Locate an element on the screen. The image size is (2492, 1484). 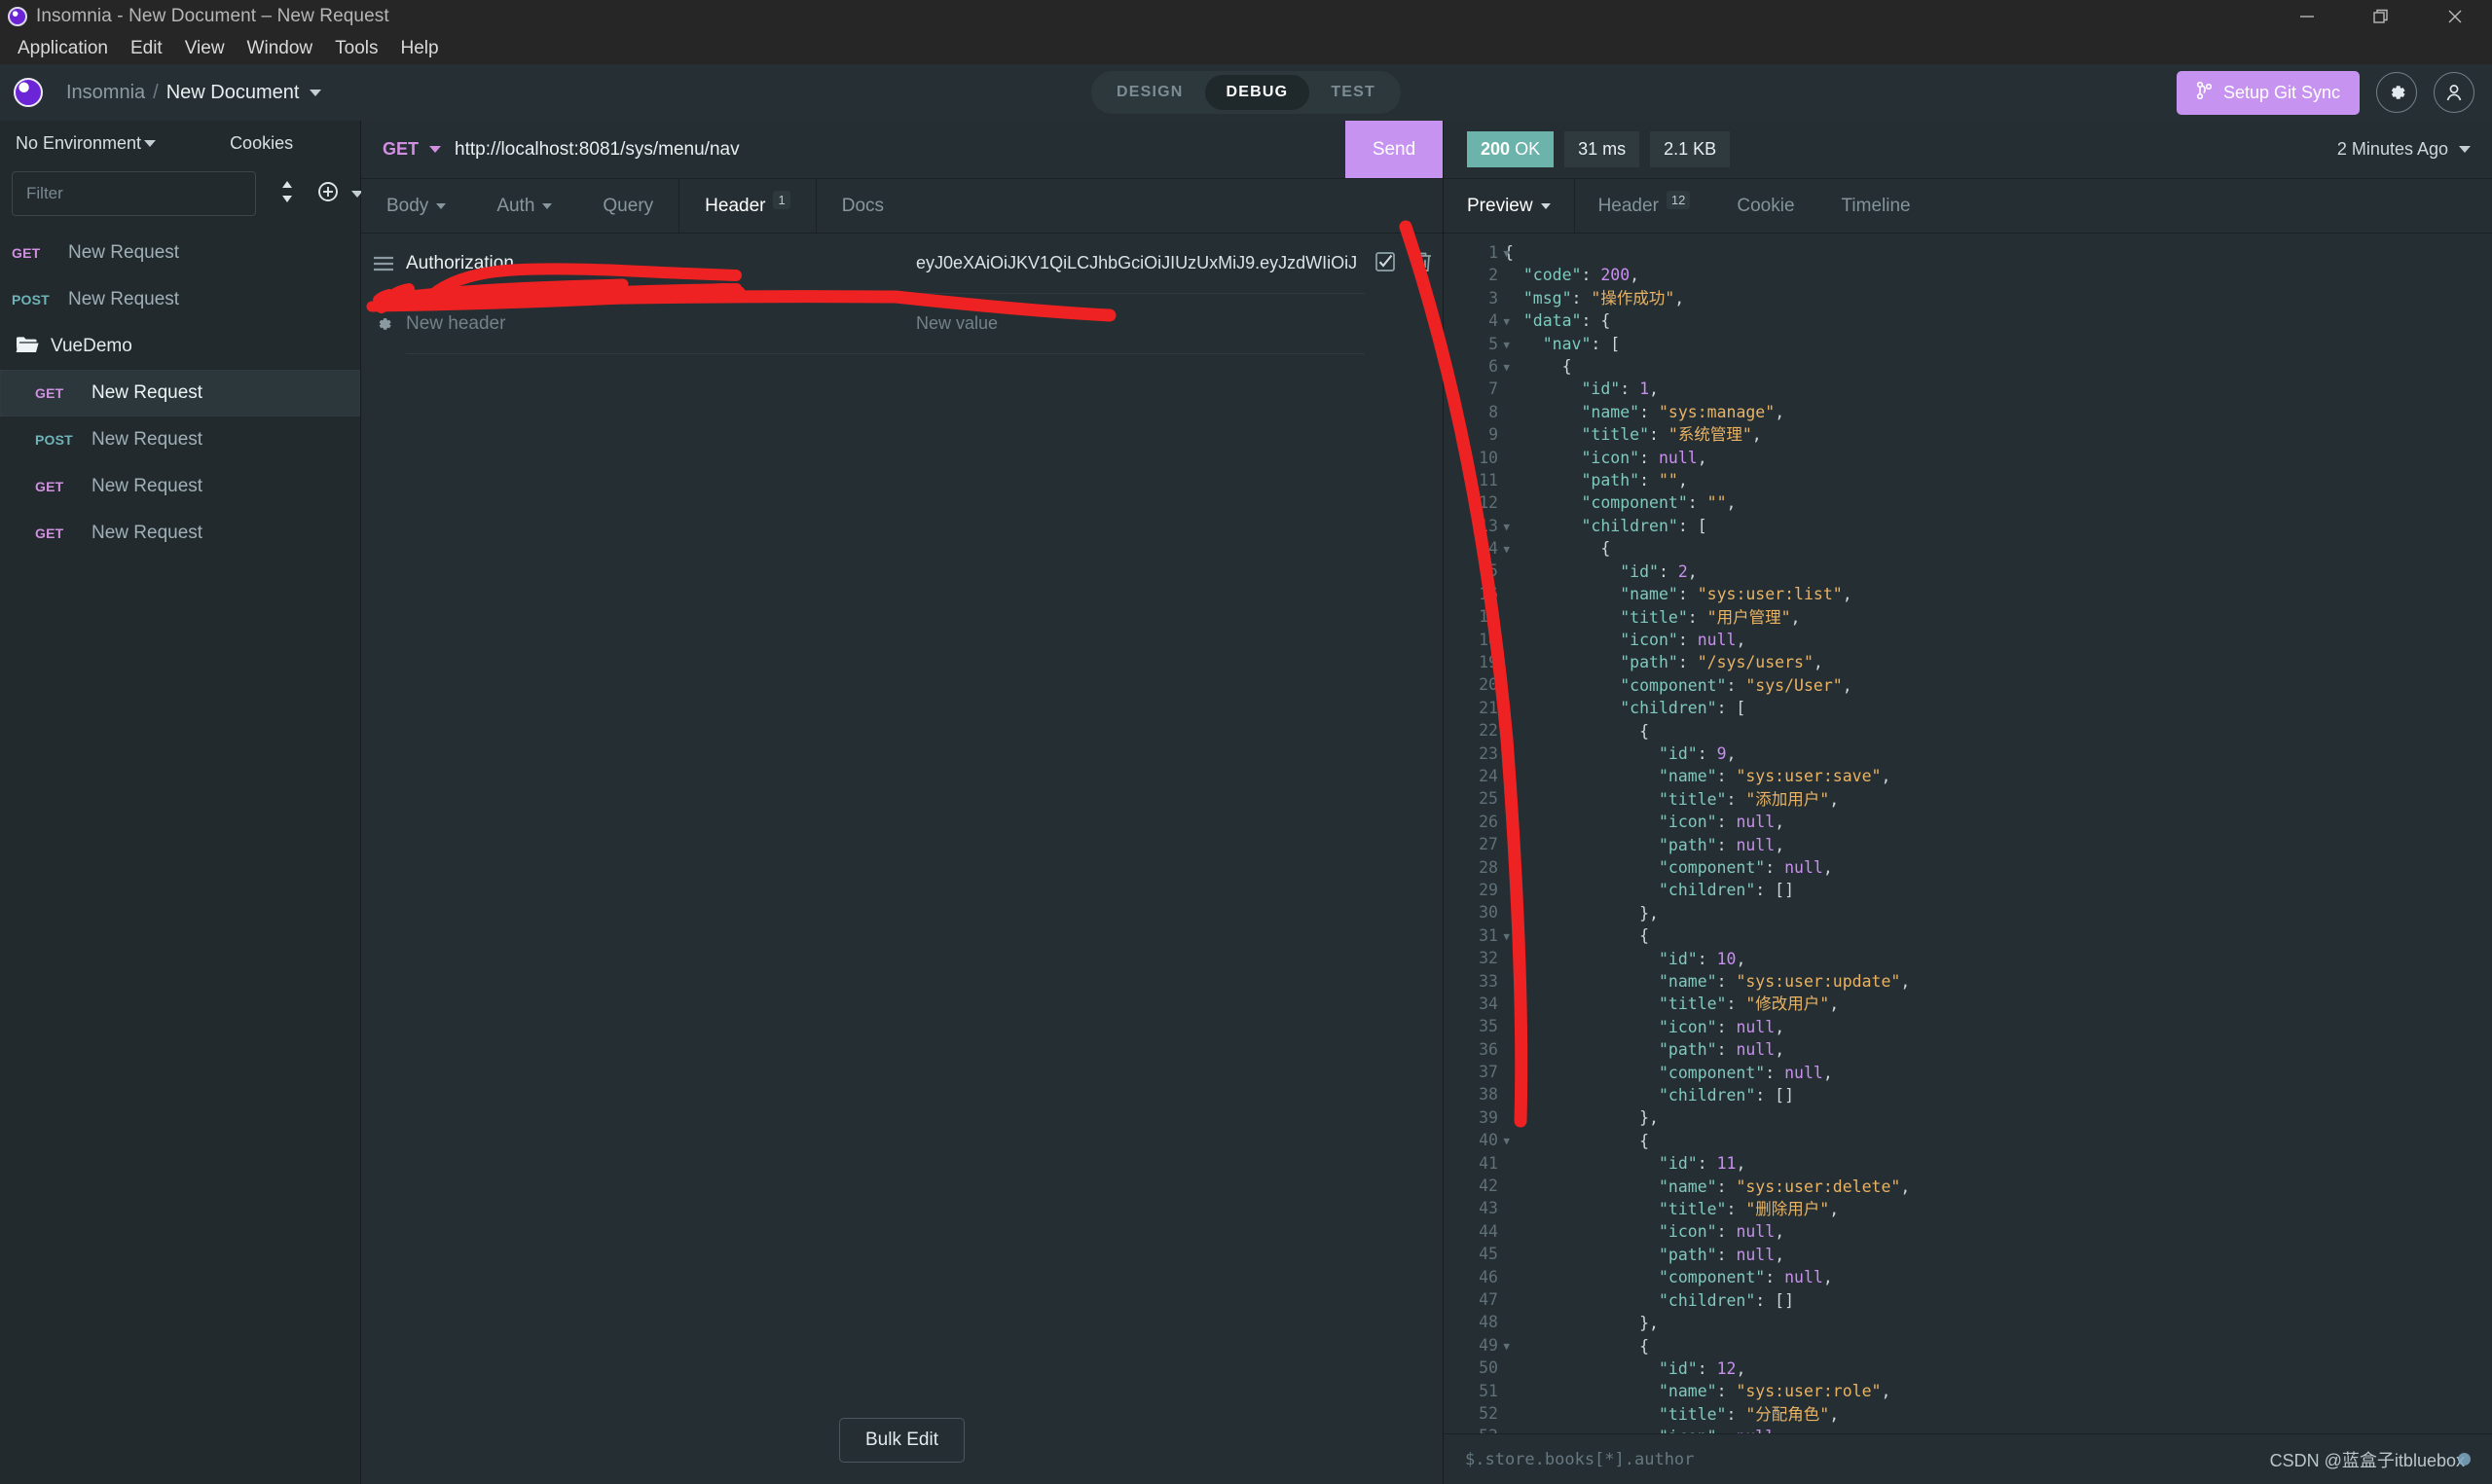
tab-body-label: Body is located at coordinates (407, 205).